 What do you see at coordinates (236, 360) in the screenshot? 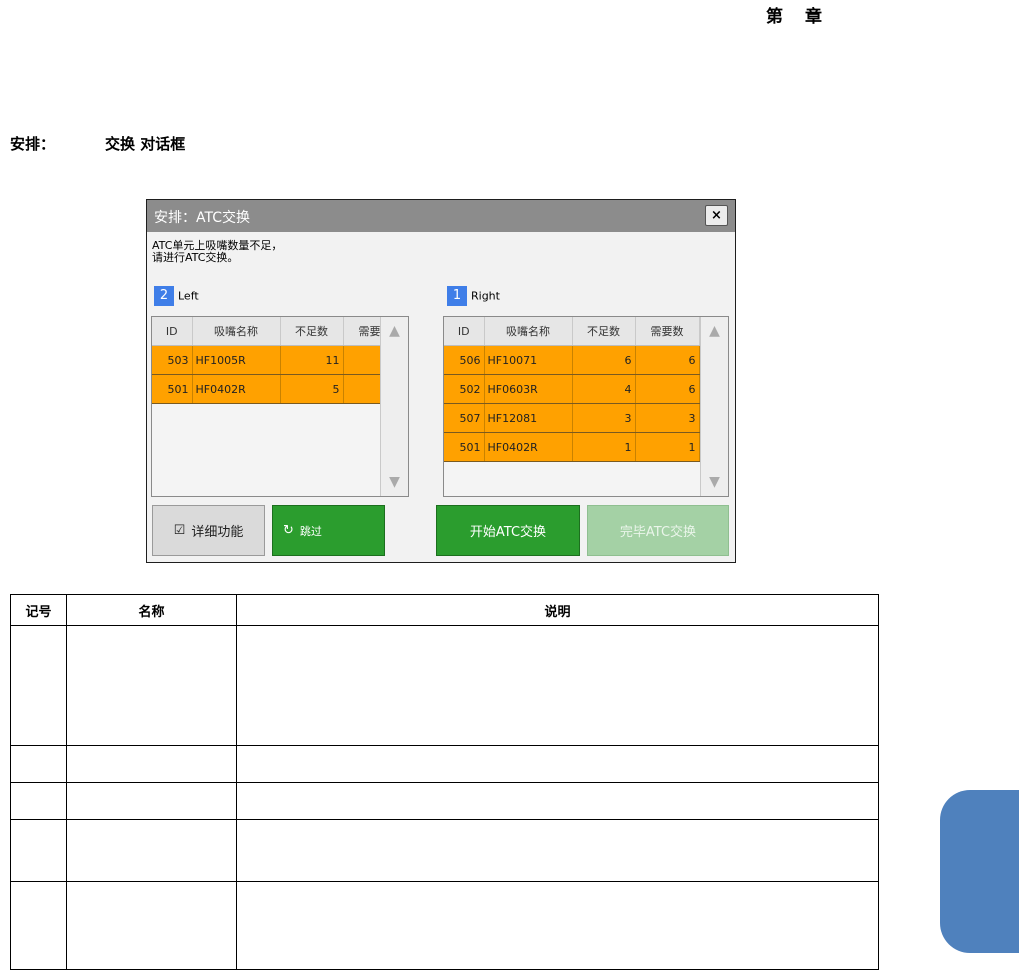
I see `cell-nozzle: HF1005R` at bounding box center [236, 360].